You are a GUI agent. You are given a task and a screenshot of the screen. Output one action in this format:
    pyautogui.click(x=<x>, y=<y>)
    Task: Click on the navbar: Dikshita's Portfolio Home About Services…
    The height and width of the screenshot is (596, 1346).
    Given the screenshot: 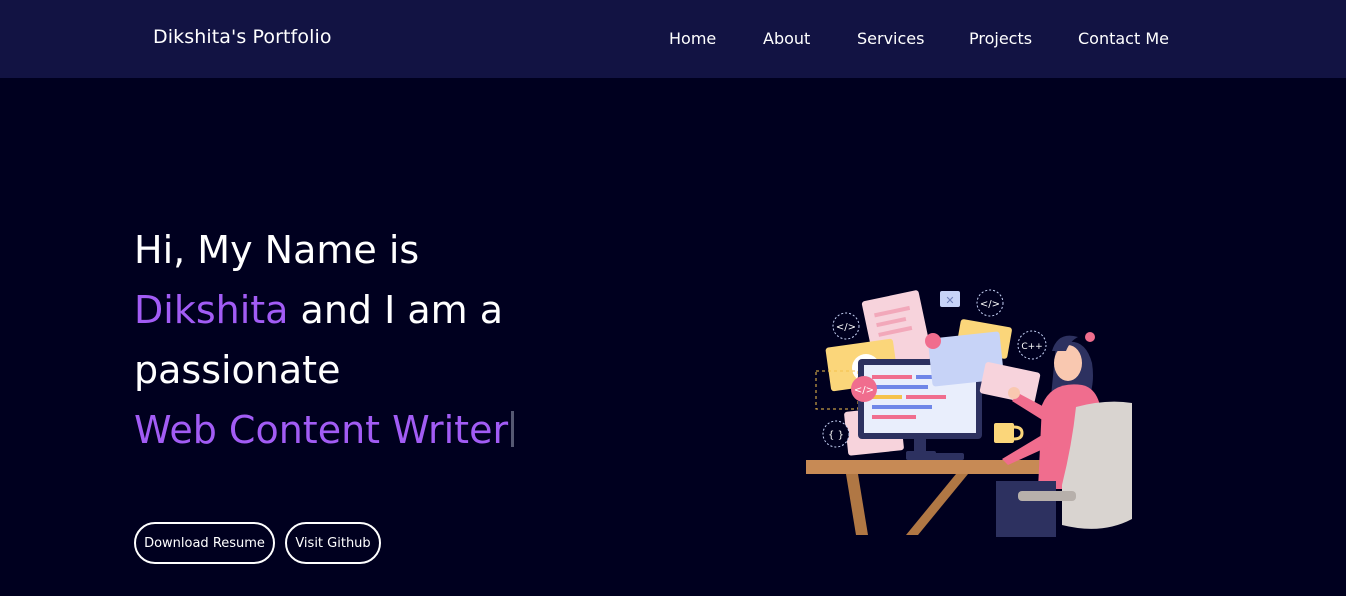 What is the action you would take?
    pyautogui.click(x=673, y=39)
    